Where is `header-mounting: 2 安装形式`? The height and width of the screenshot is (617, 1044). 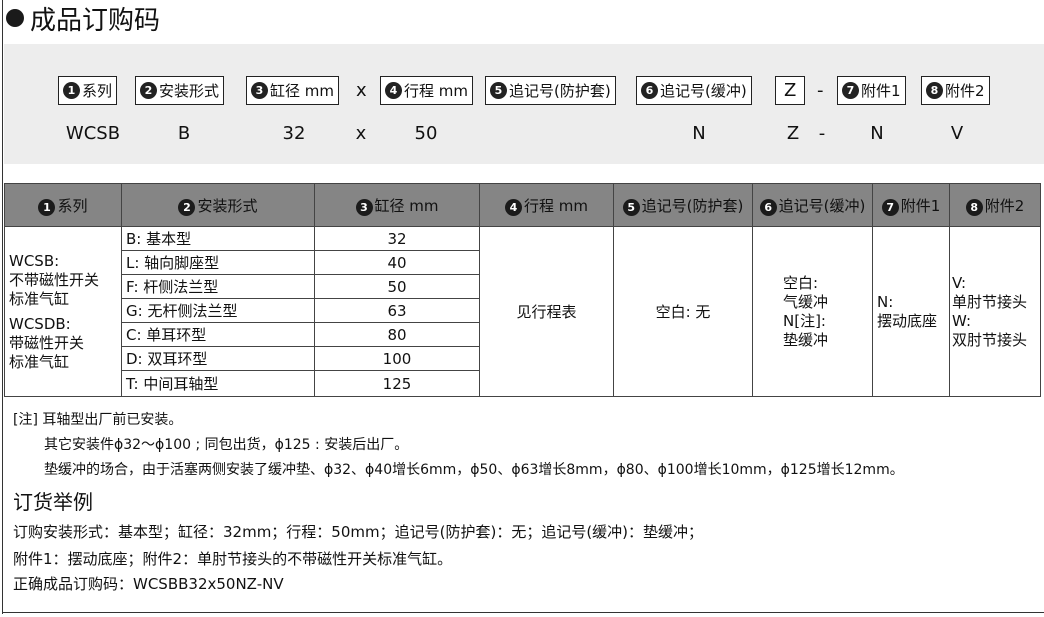 header-mounting: 2 安装形式 is located at coordinates (218, 205).